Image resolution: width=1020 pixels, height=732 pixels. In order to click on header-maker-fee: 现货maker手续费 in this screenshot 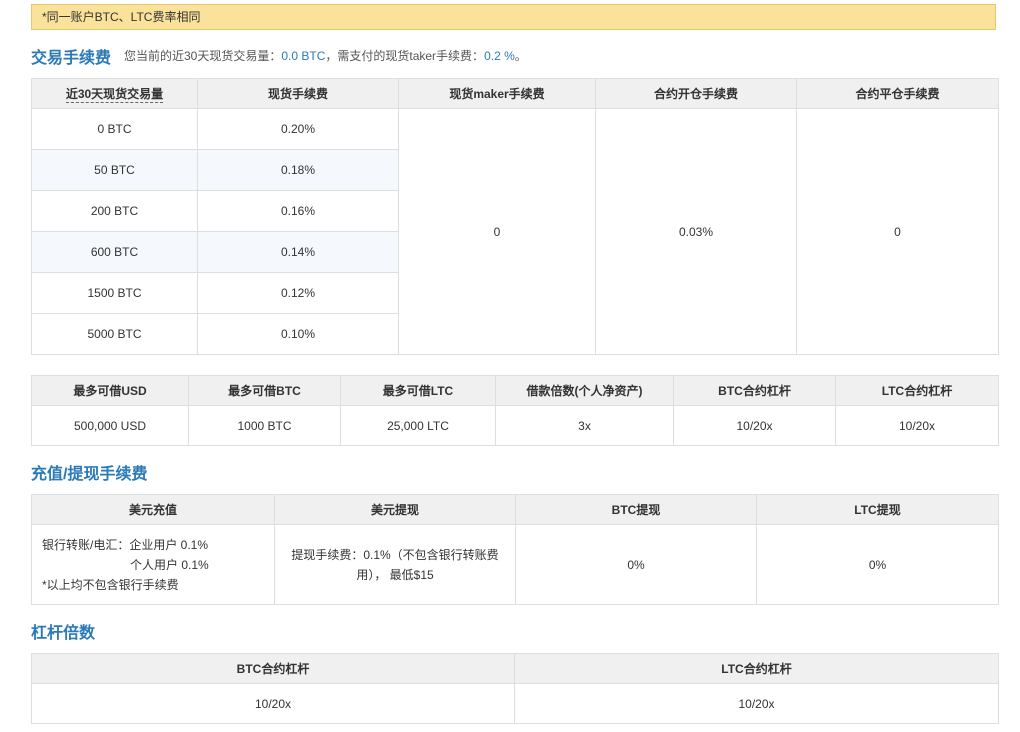, I will do `click(497, 93)`.